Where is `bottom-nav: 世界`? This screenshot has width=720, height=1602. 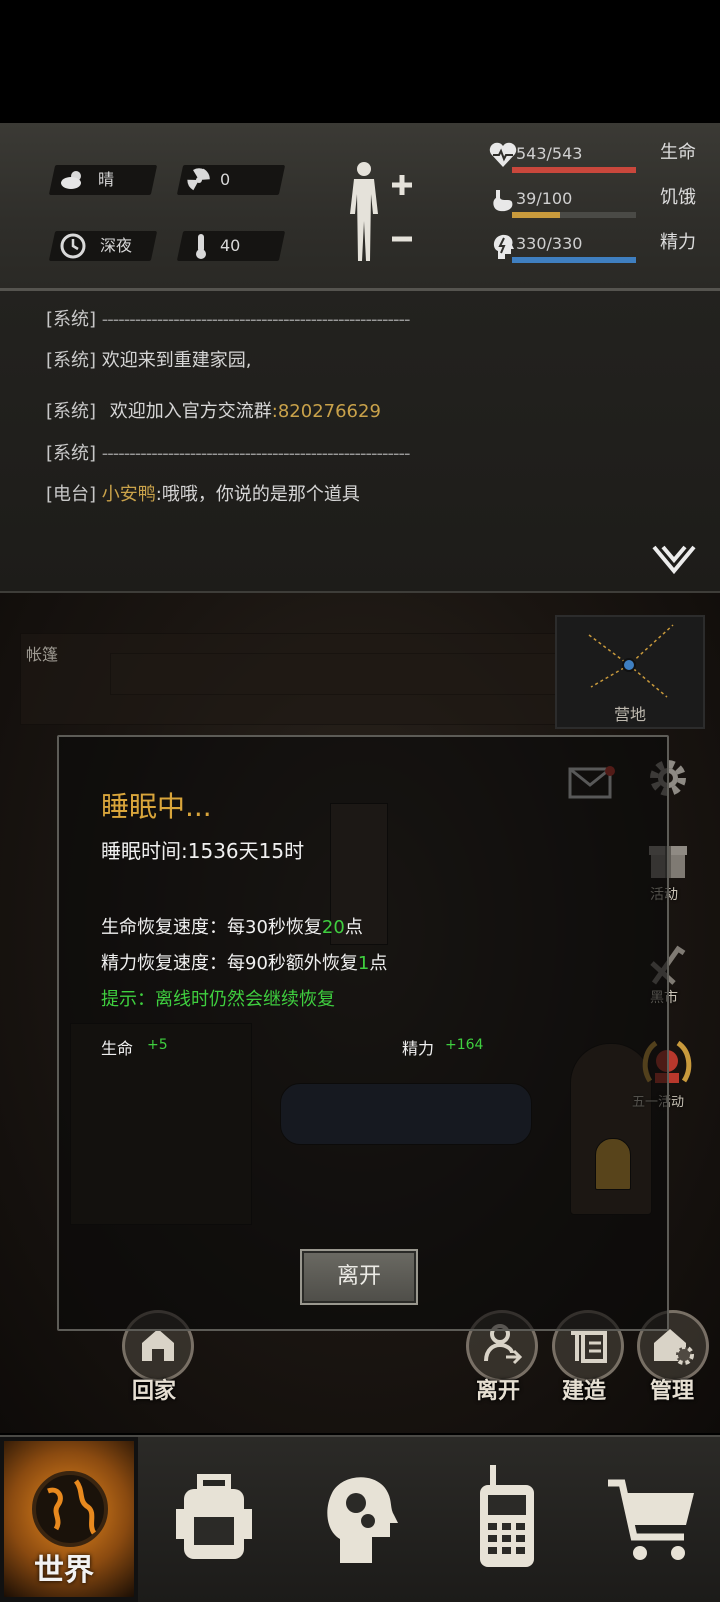 bottom-nav: 世界 is located at coordinates (360, 1518).